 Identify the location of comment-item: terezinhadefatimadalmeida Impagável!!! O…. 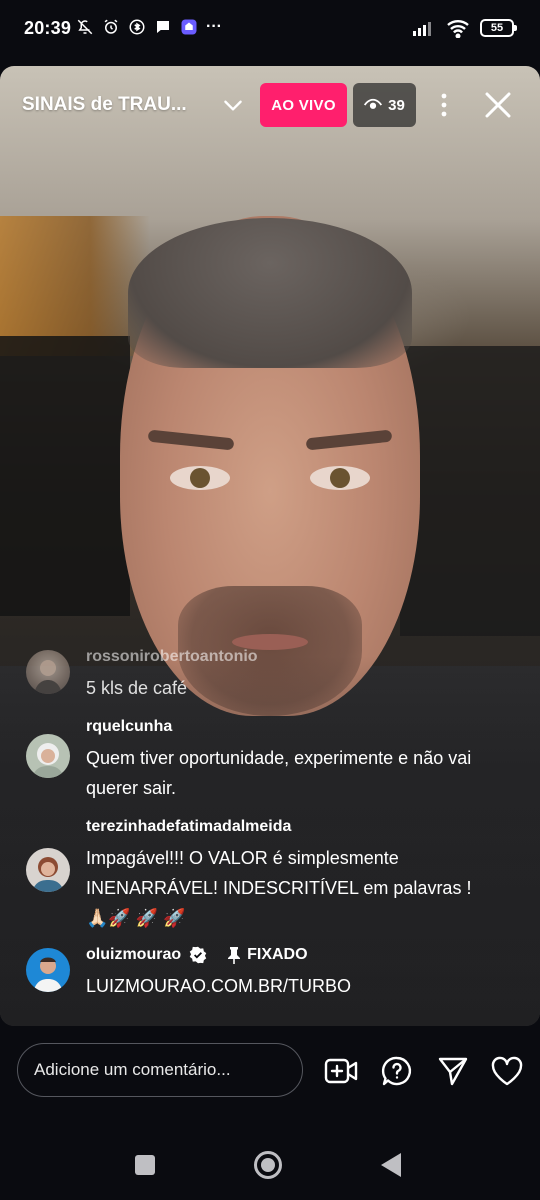
(266, 878).